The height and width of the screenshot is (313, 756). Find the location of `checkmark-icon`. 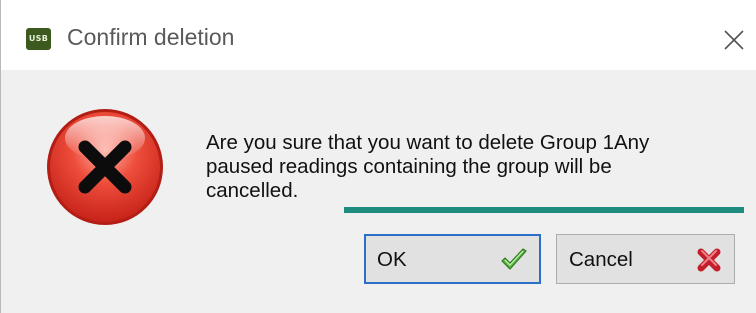

checkmark-icon is located at coordinates (514, 259).